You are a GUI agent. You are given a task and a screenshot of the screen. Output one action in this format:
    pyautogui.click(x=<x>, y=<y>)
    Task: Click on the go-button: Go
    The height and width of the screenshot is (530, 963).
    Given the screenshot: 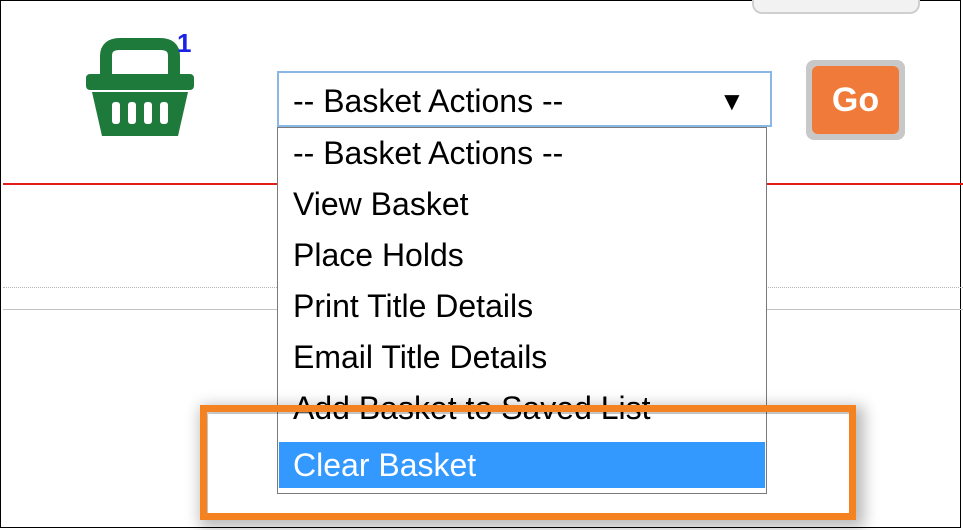 What is the action you would take?
    pyautogui.click(x=855, y=100)
    